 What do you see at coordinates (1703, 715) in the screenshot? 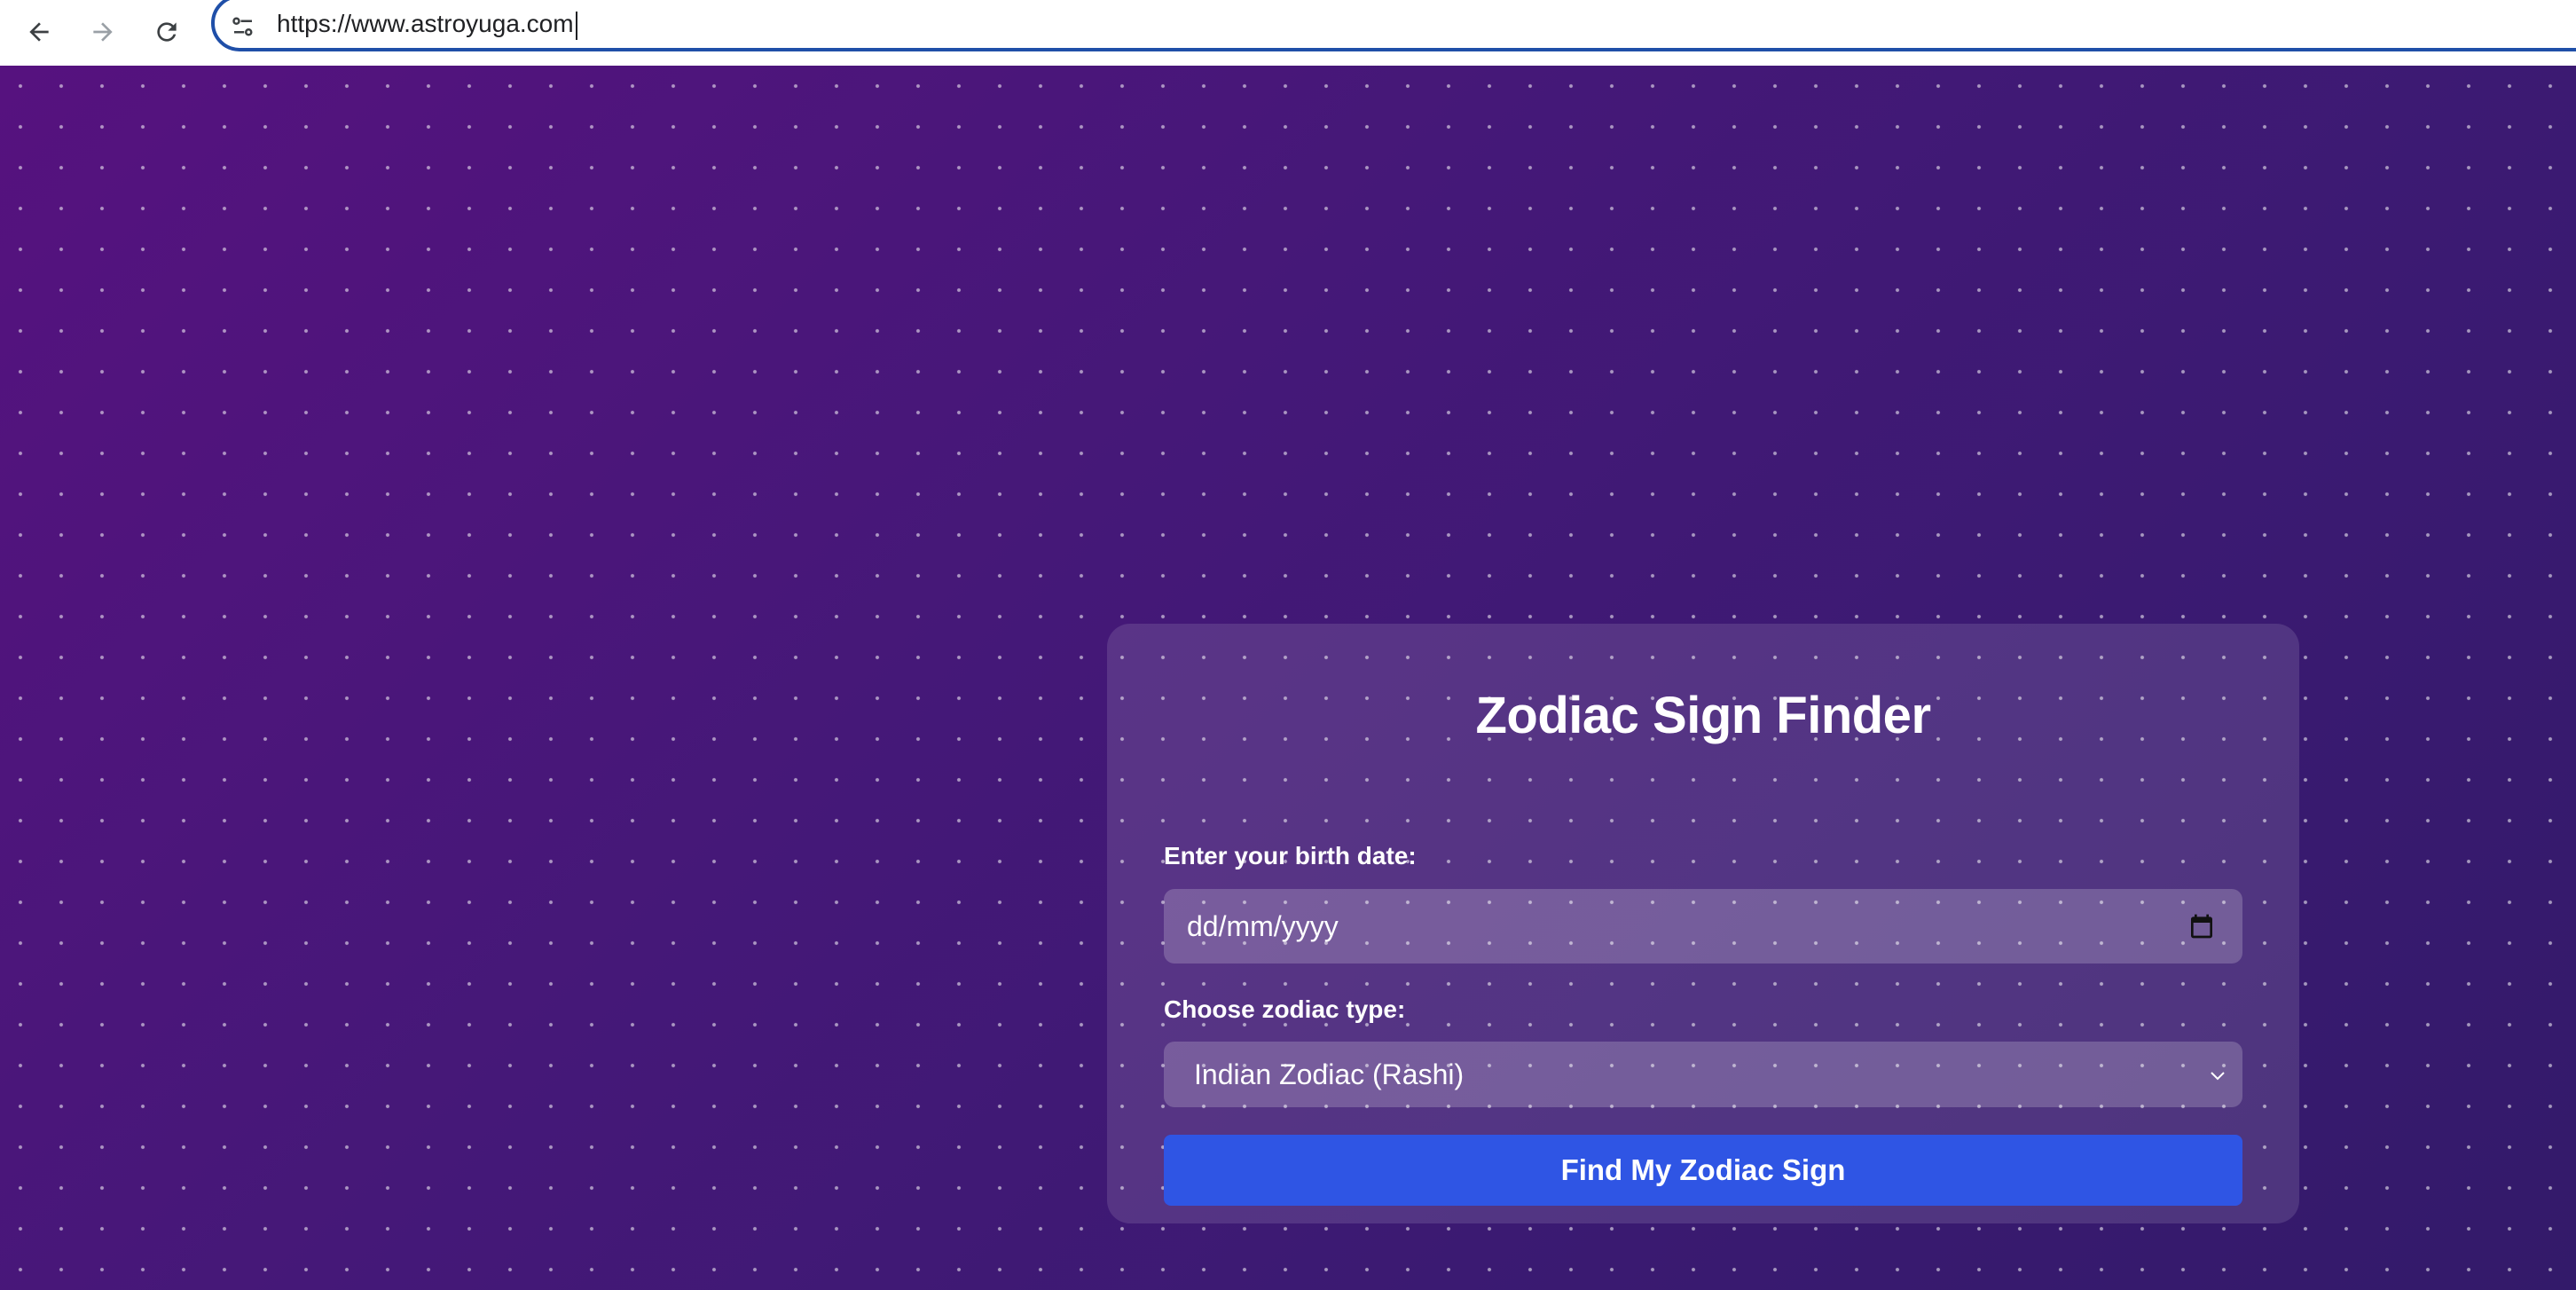
I see `page-title: Zodiac Sign Finder` at bounding box center [1703, 715].